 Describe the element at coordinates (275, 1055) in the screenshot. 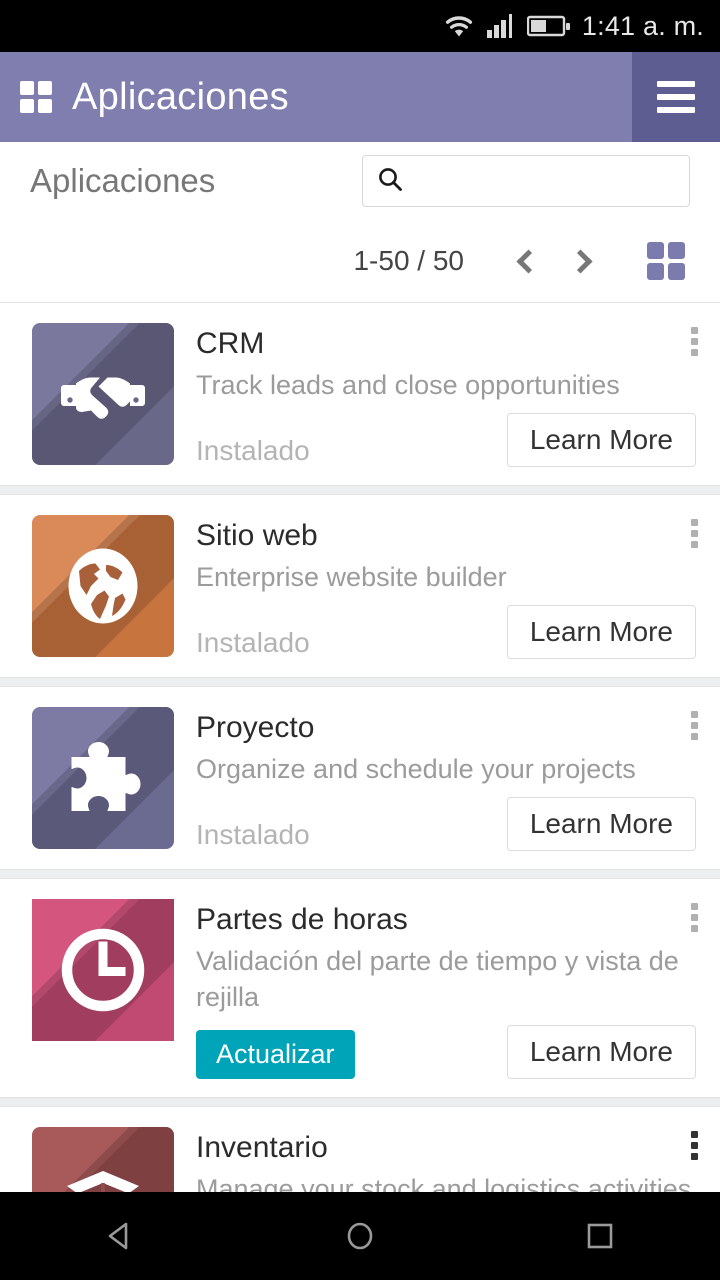

I see `update-button: Actualizar` at that location.